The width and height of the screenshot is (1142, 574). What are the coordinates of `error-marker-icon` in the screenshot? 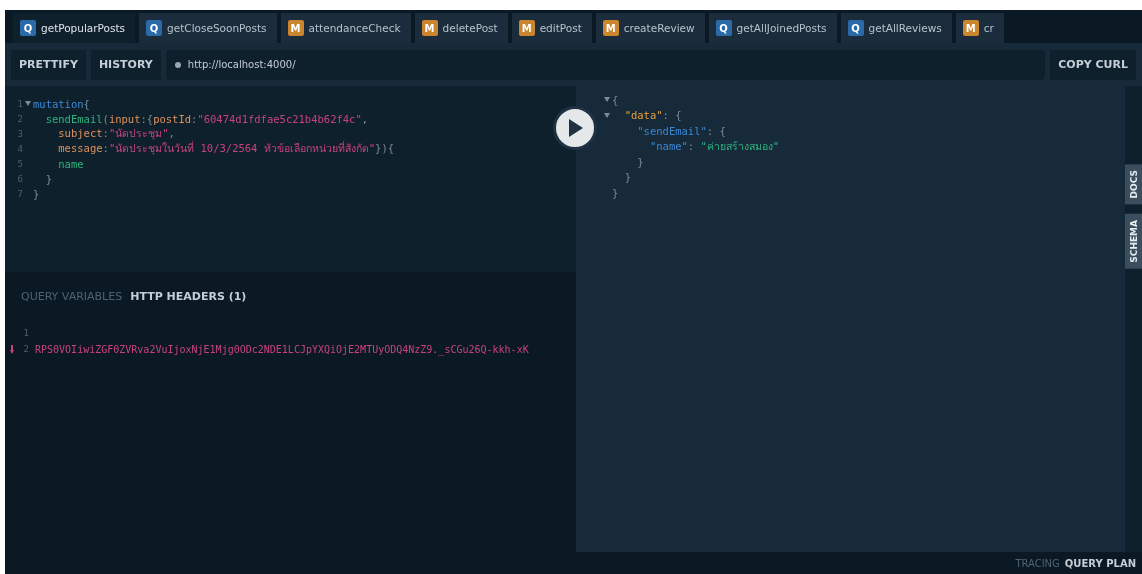 It's located at (12, 349).